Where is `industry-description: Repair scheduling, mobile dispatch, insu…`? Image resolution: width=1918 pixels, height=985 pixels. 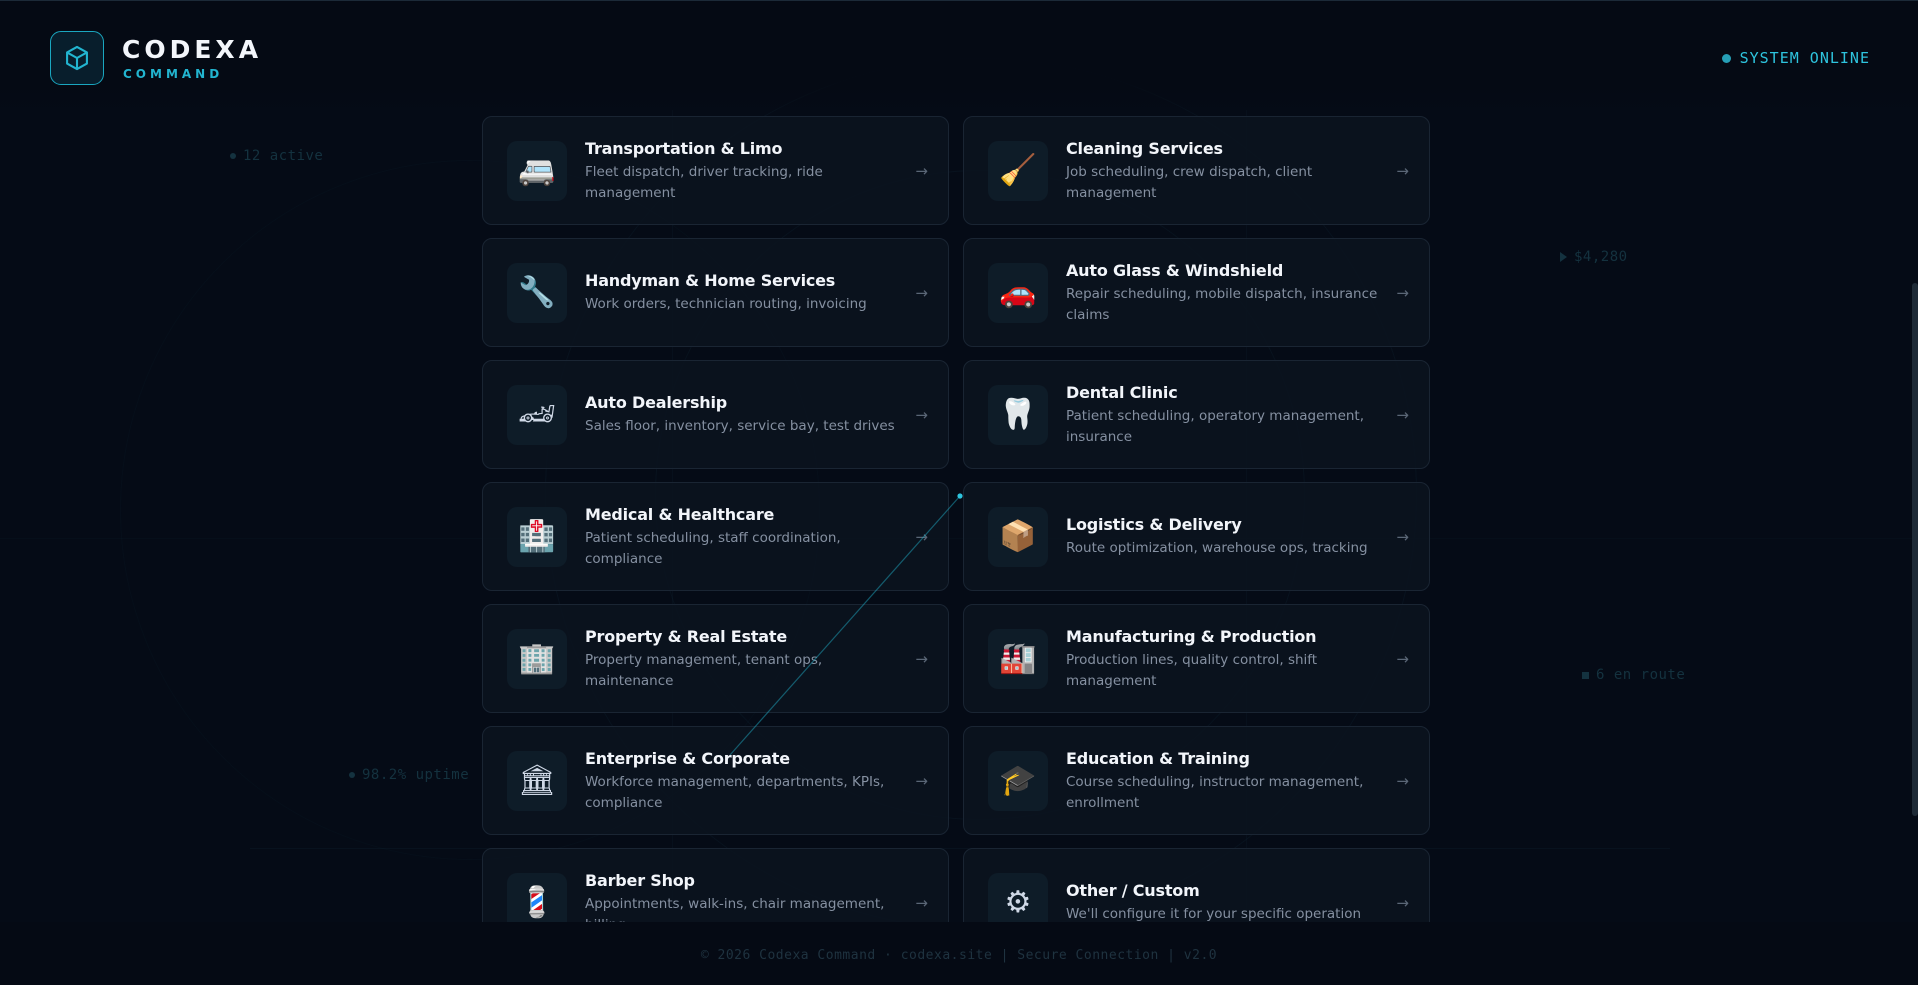
industry-description: Repair scheduling, mobile dispatch, insu… is located at coordinates (1222, 304).